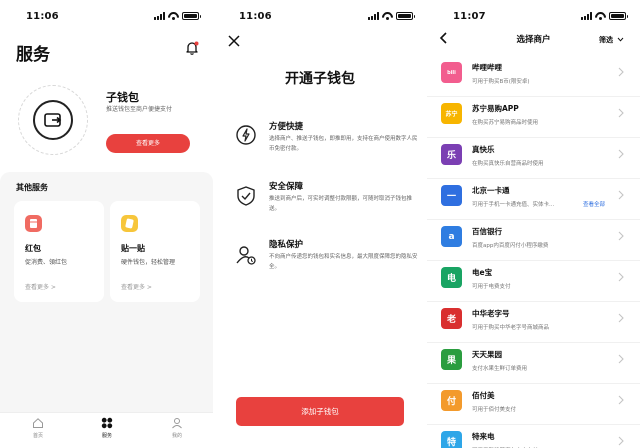 The height and width of the screenshot is (448, 640). Describe the element at coordinates (320, 79) in the screenshot. I see `page-title: 开通子钱包` at that location.